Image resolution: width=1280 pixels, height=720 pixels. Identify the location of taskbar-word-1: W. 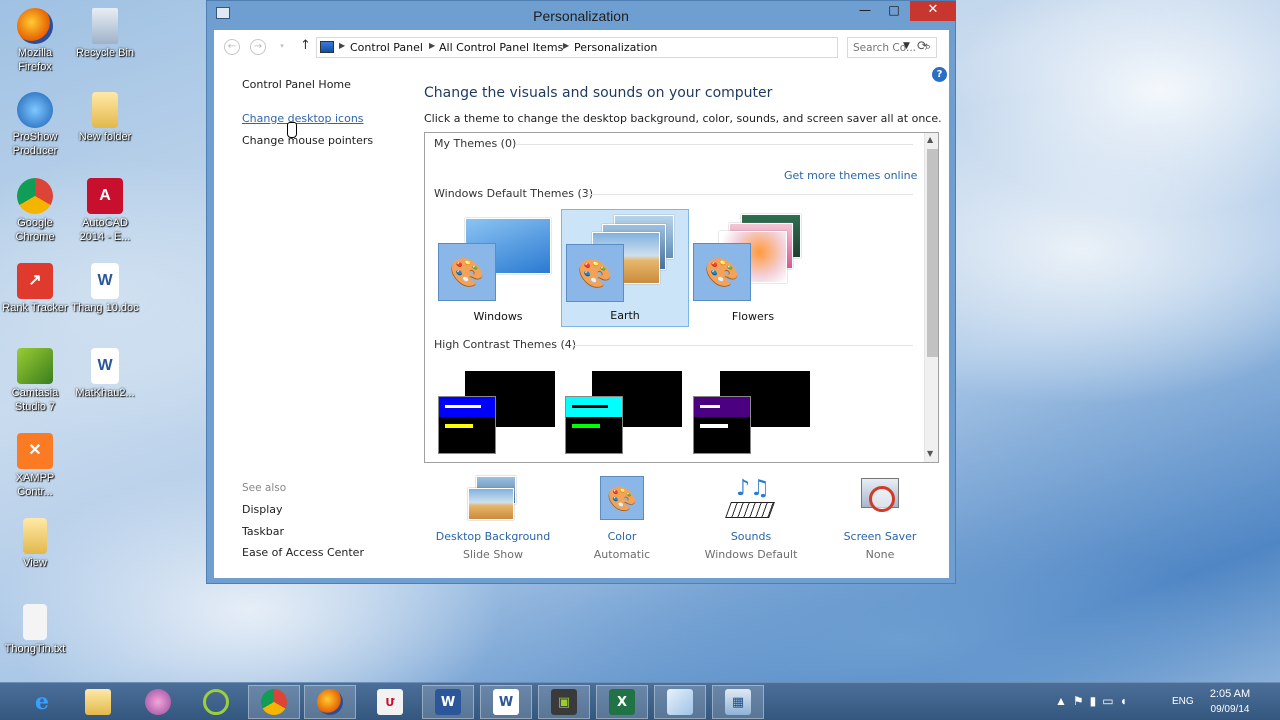
(448, 702).